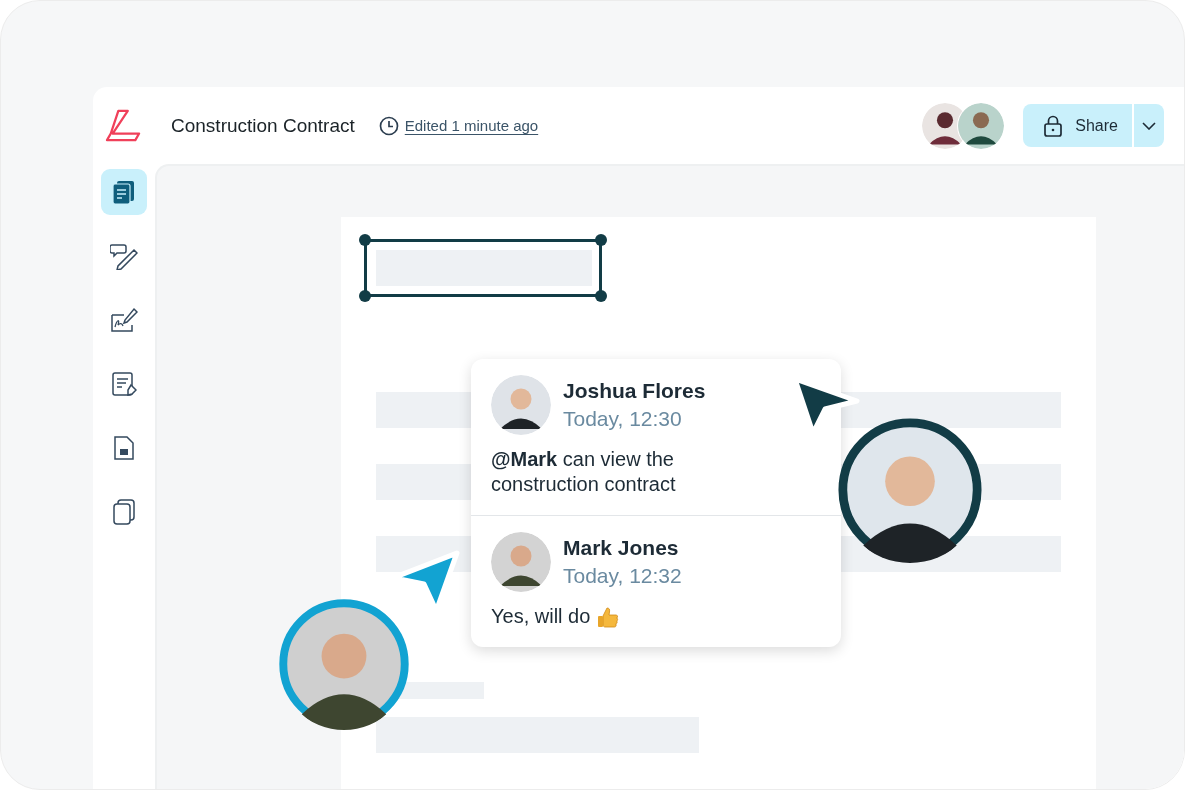  I want to click on share-button: Share, so click(1077, 125).